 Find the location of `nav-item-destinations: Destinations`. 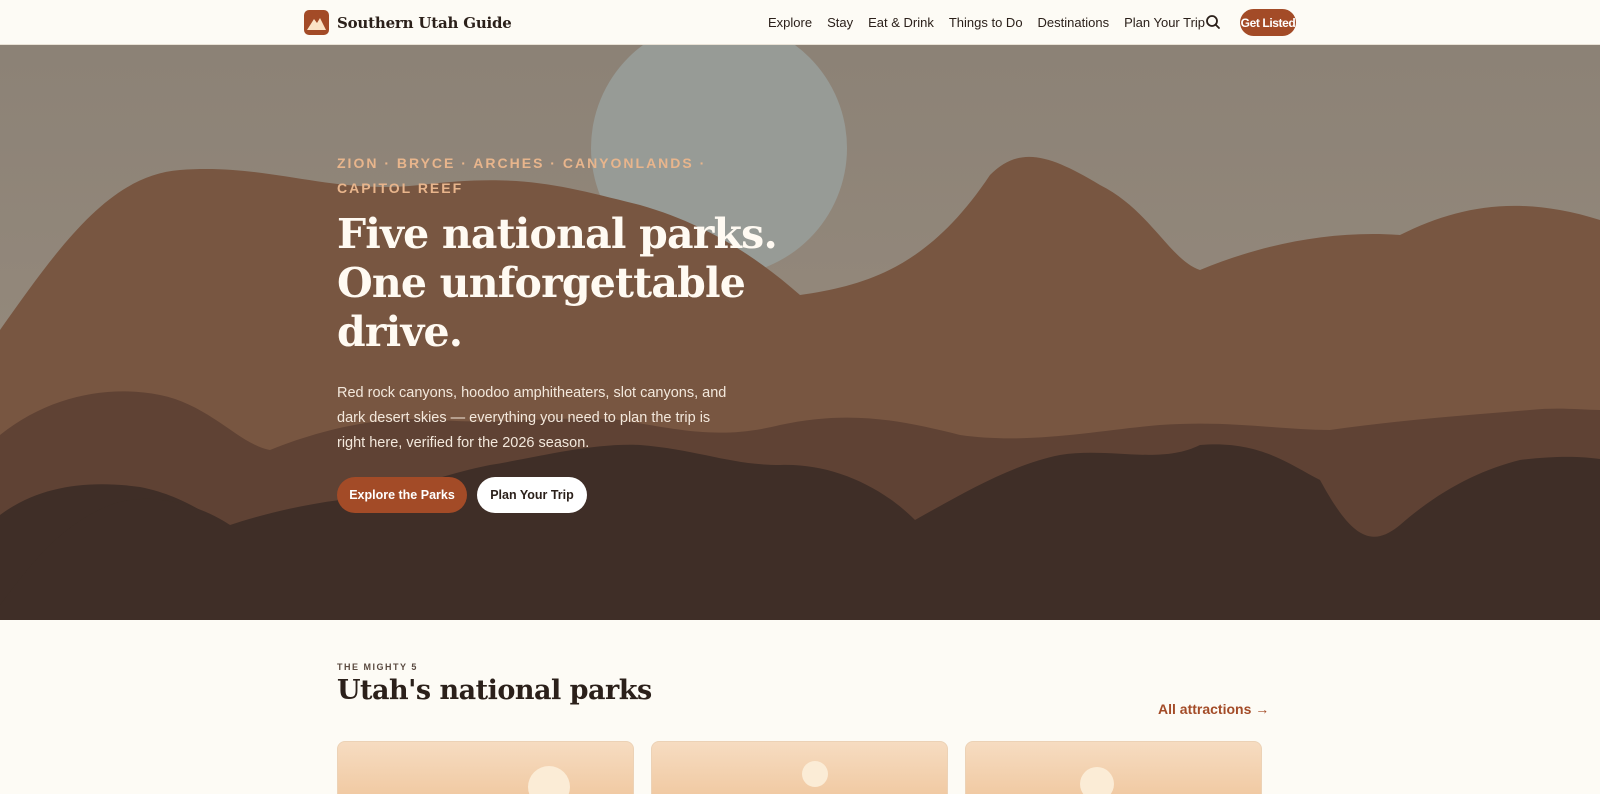

nav-item-destinations: Destinations is located at coordinates (1074, 22).